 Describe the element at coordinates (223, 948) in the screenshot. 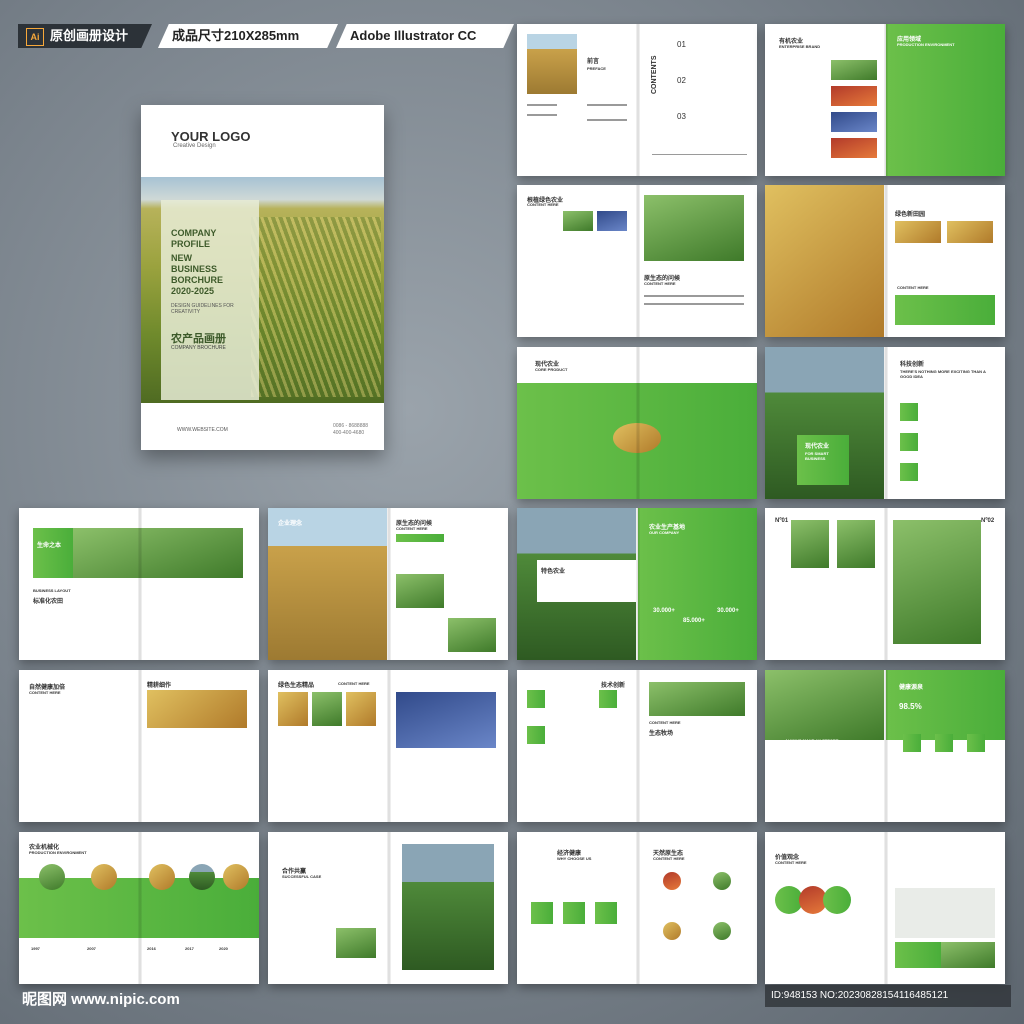

I see `year-label: 2020` at that location.